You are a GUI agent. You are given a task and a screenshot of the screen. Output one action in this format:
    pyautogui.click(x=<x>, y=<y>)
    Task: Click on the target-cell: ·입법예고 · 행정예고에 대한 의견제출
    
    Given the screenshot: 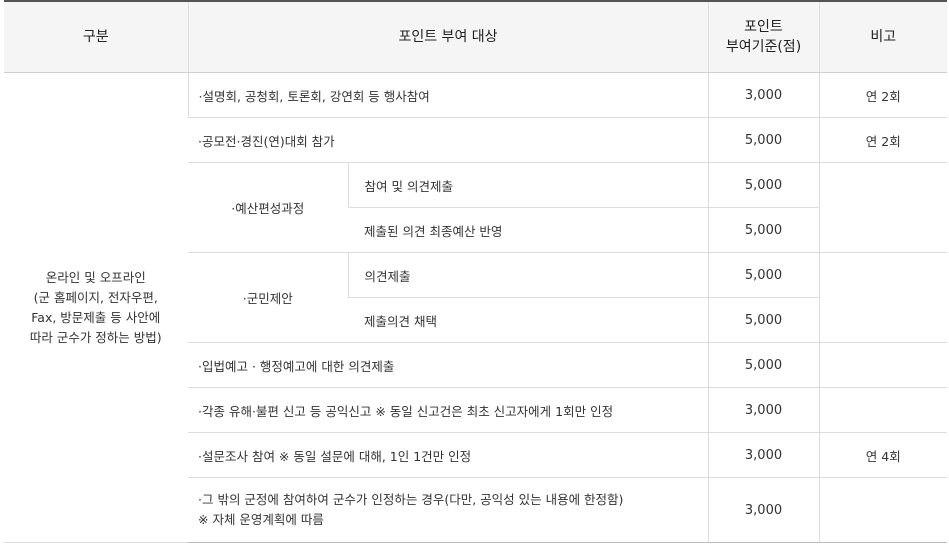 What is the action you would take?
    pyautogui.click(x=448, y=365)
    